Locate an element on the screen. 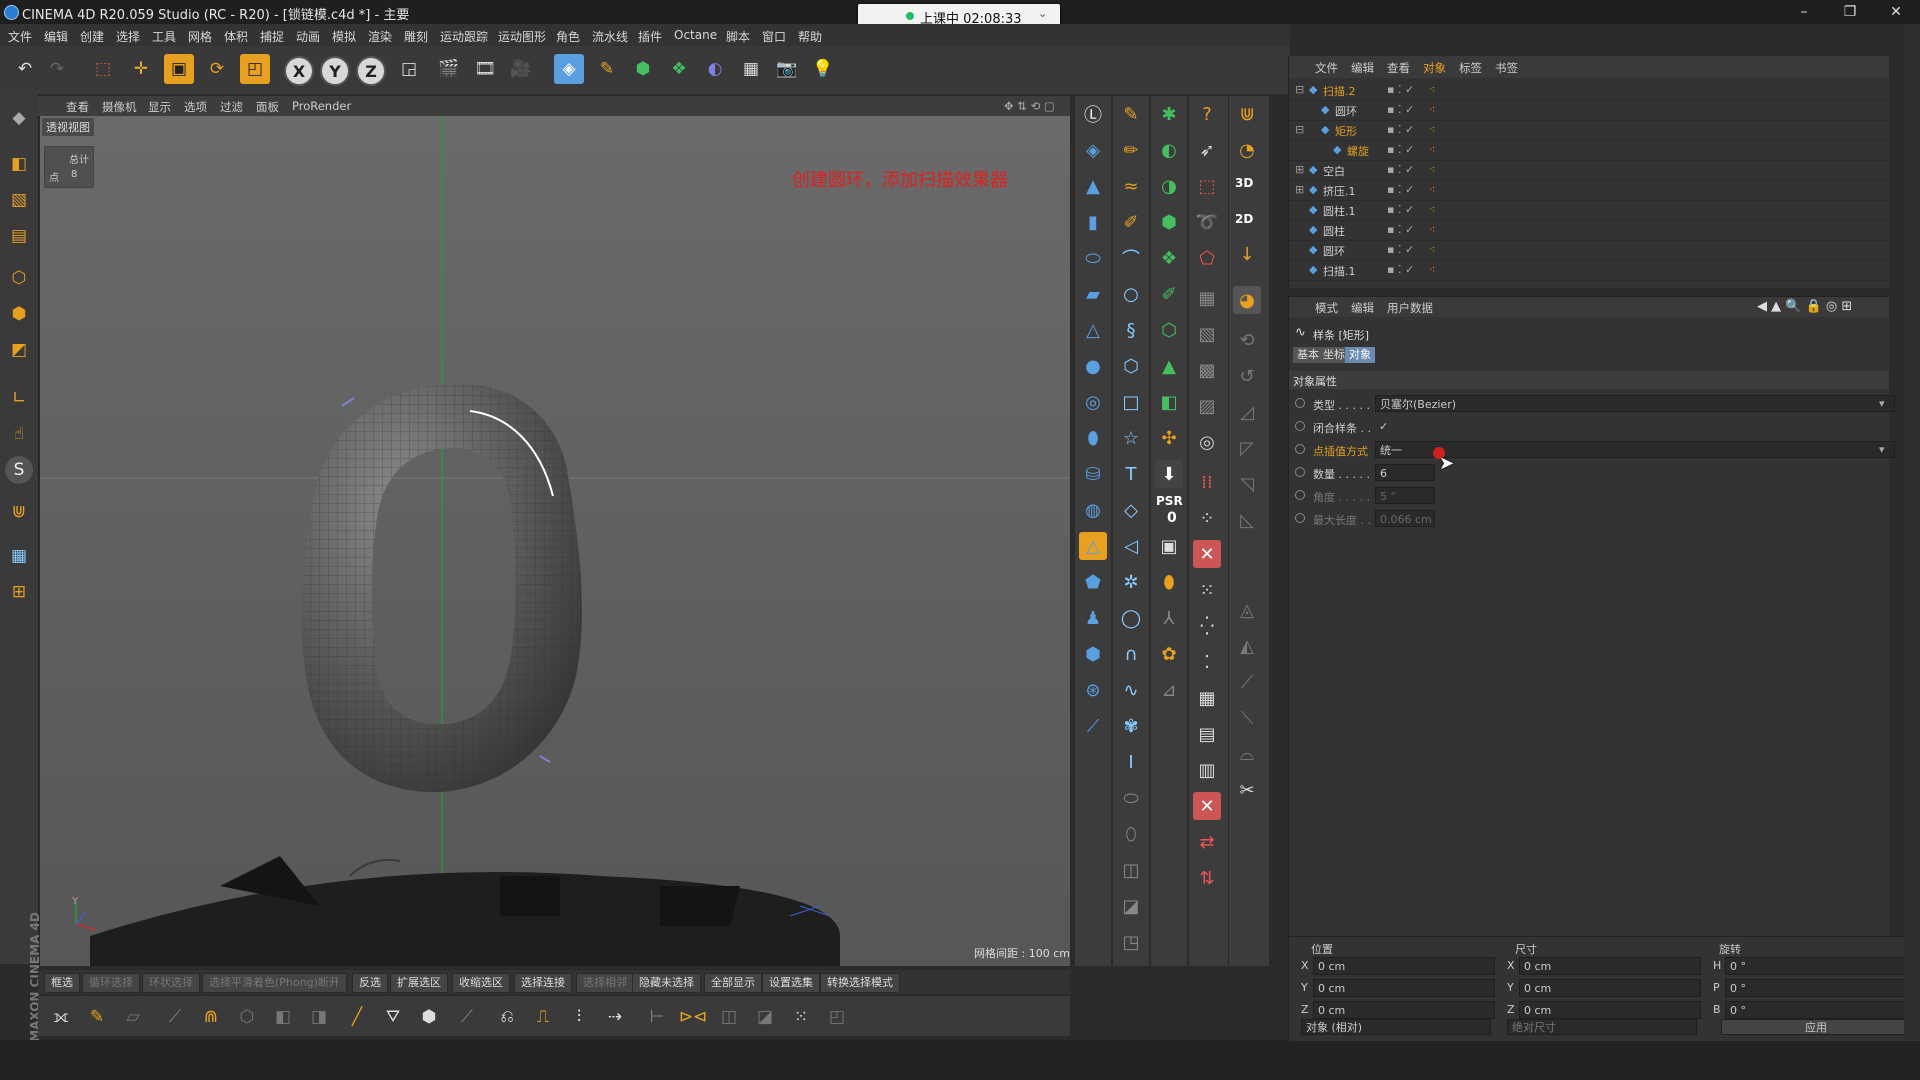 This screenshot has width=1920, height=1080. attr-subtab-object: 对象 is located at coordinates (1360, 355).